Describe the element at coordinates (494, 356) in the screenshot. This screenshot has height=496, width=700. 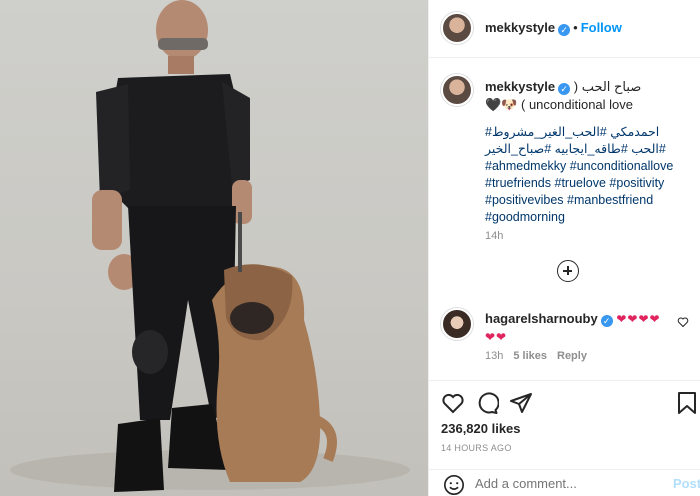
I see `comment-time: 13h` at that location.